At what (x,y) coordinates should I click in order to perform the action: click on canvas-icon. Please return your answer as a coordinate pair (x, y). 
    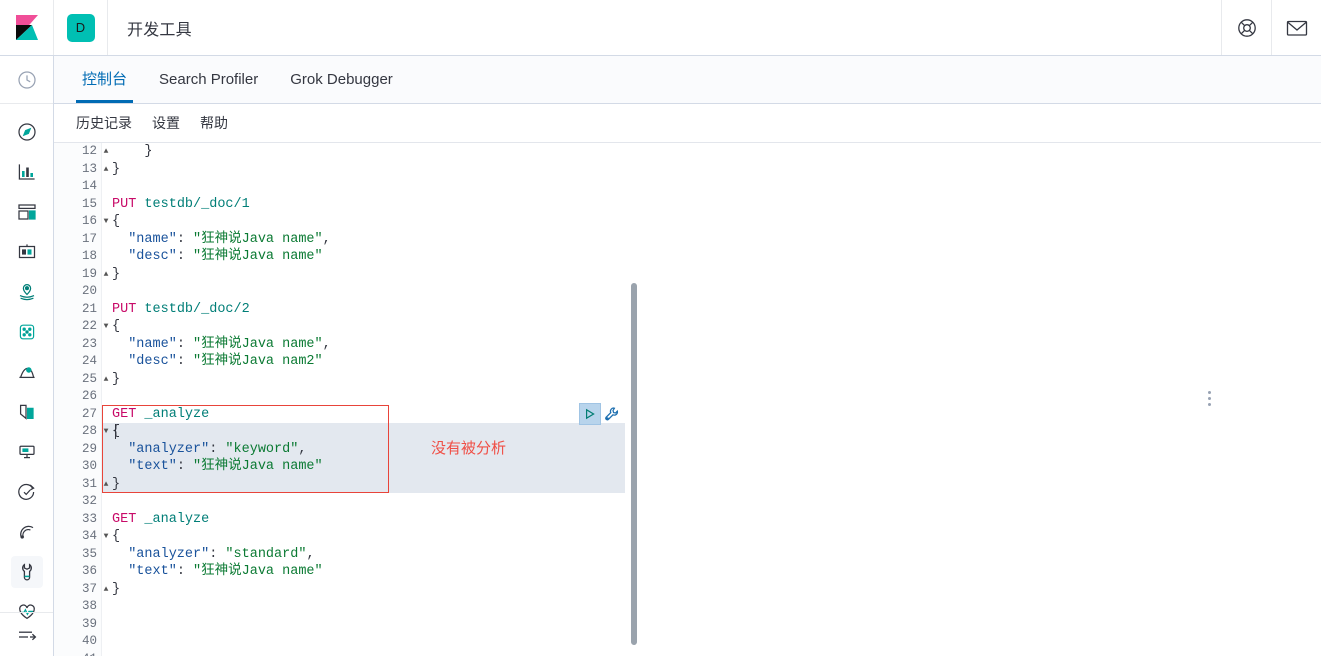
    Looking at the image, I should click on (27, 252).